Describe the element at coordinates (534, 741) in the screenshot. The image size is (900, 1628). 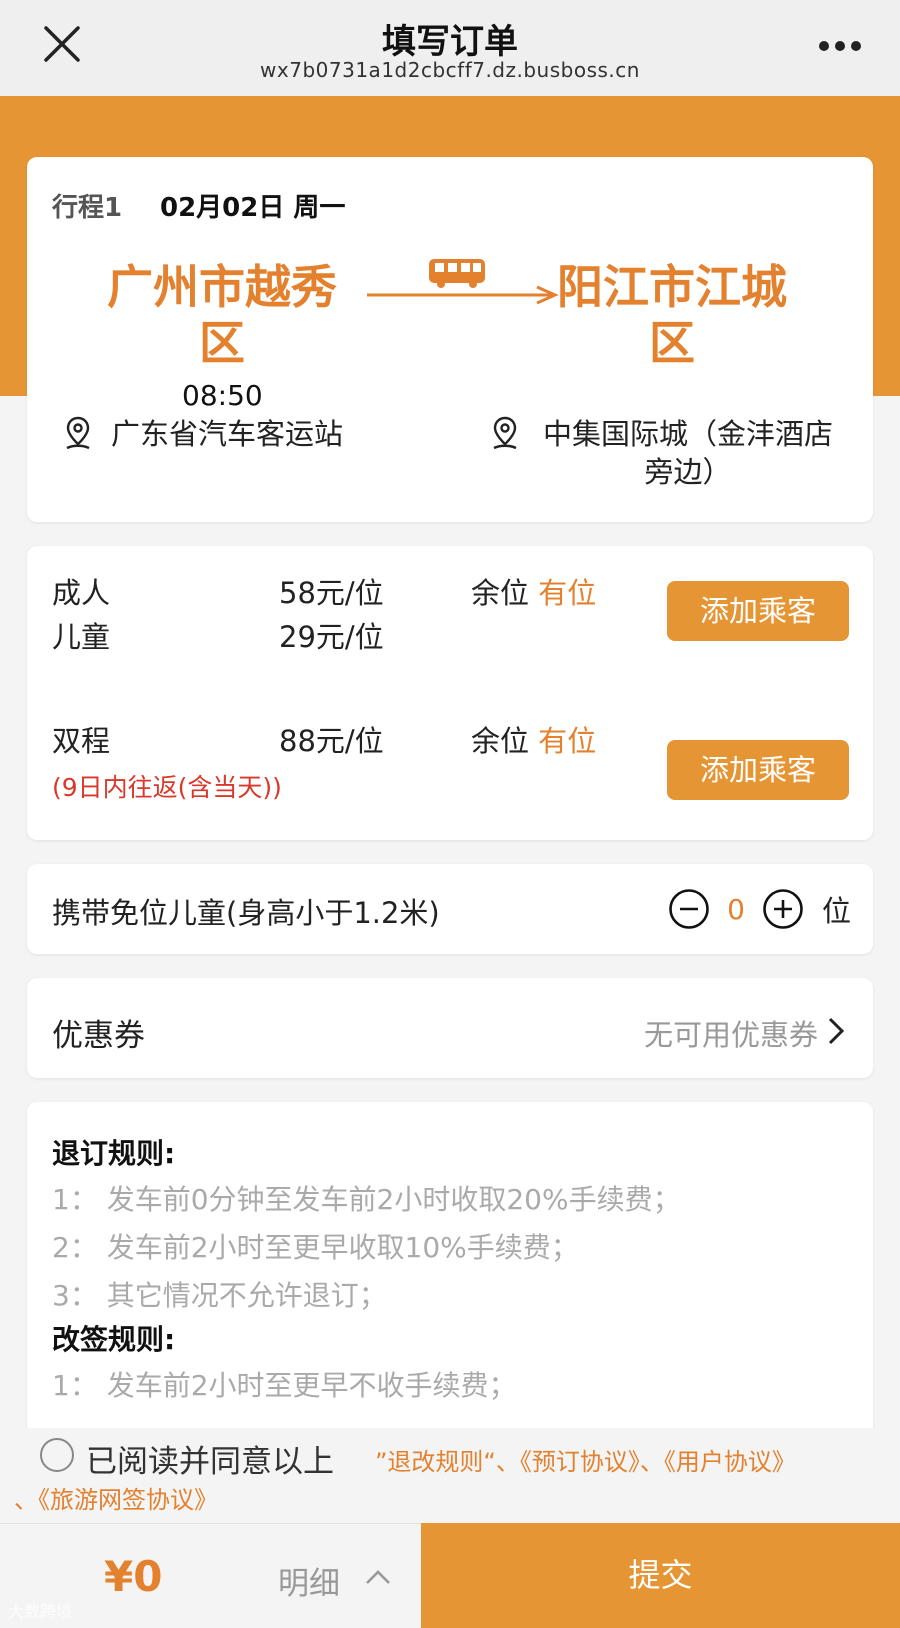
I see `roundtrip-seat-availability: 余位 有位` at that location.